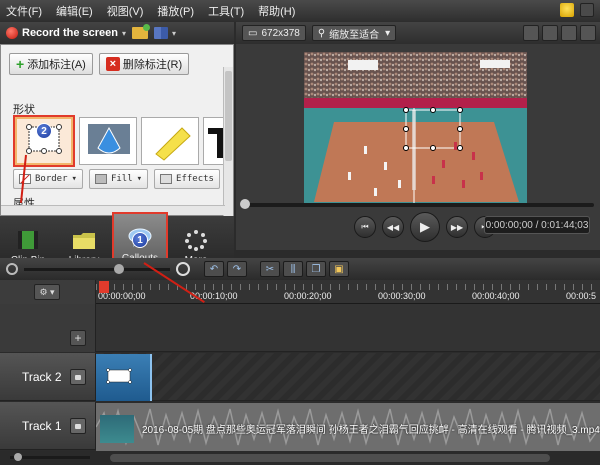 This screenshot has height=465, width=600. I want to click on scrubber-track, so click(418, 205).